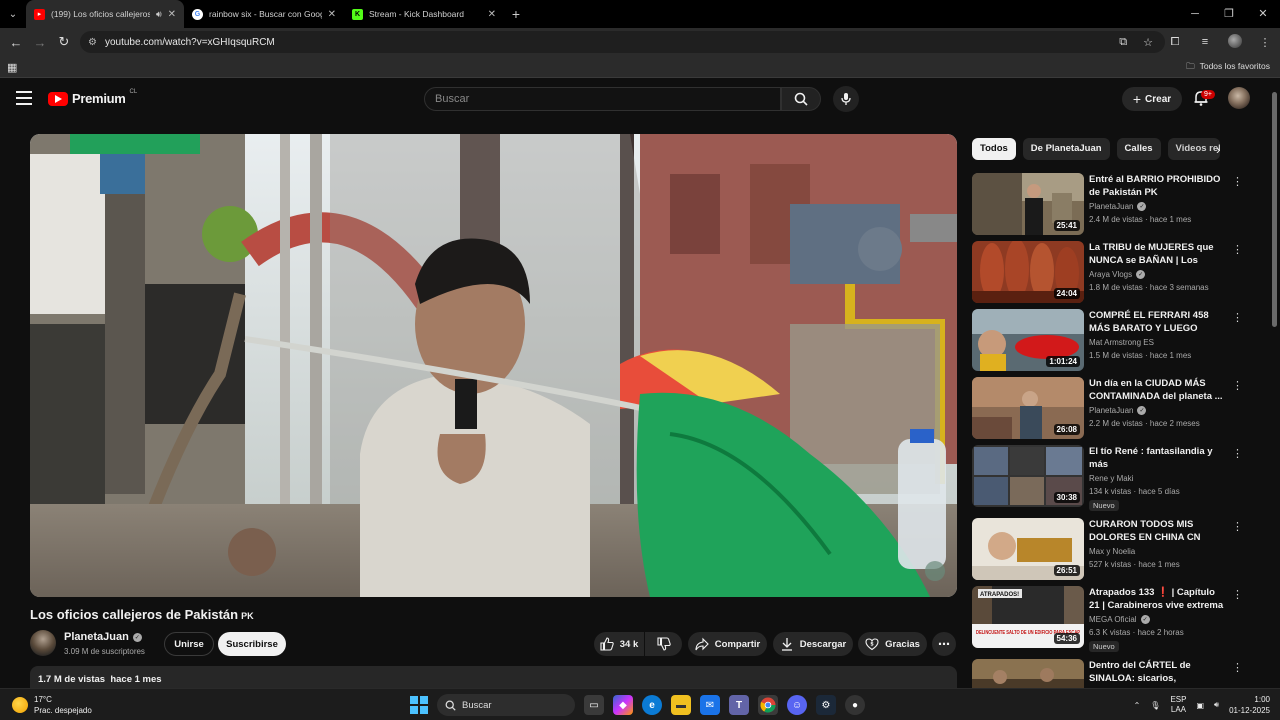 The image size is (1280, 720). I want to click on chevron-right-icon: ›, so click(1218, 149).